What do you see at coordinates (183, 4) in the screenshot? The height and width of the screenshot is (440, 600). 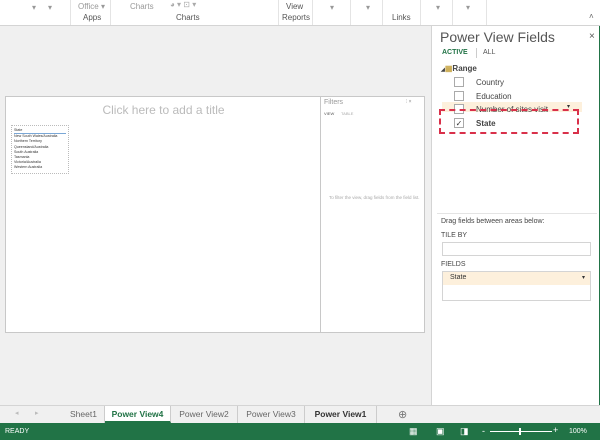 I see `pie-chart-icon: ◕ ▾ ⊡ ▾` at bounding box center [183, 4].